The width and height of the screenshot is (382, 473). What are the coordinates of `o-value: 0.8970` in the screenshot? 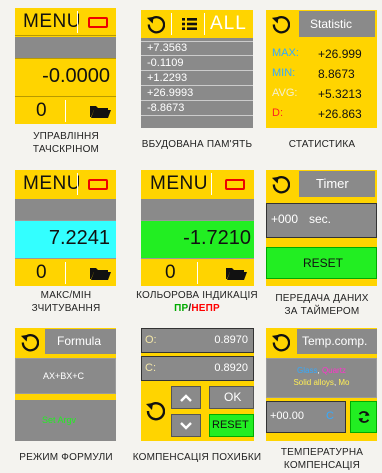 It's located at (231, 340).